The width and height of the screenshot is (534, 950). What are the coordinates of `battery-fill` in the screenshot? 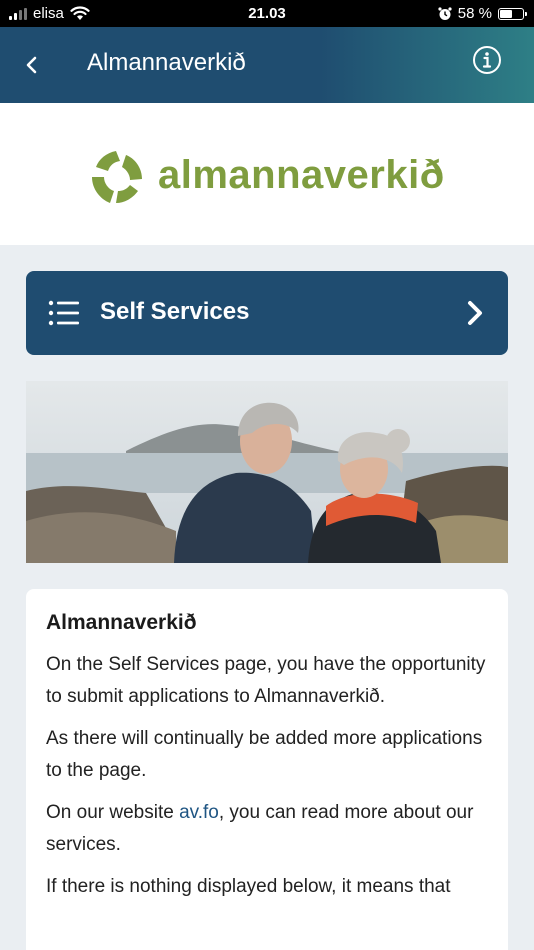 It's located at (506, 13).